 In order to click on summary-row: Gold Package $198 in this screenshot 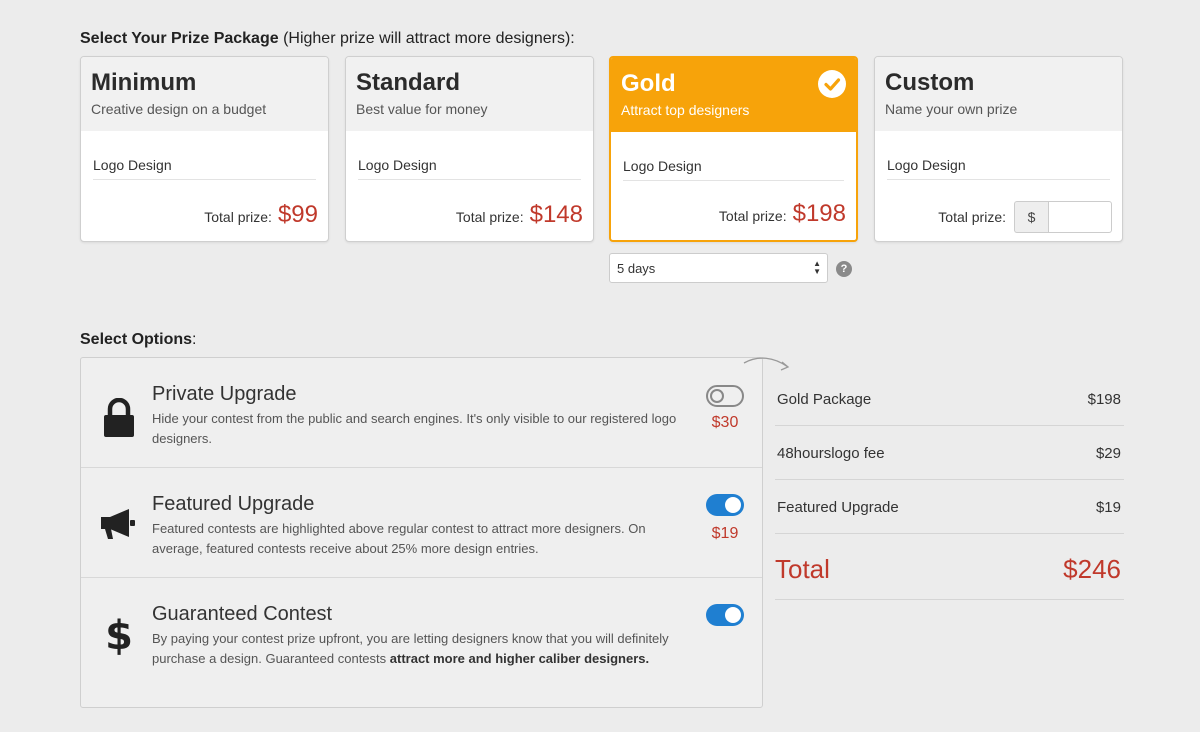, I will do `click(949, 399)`.